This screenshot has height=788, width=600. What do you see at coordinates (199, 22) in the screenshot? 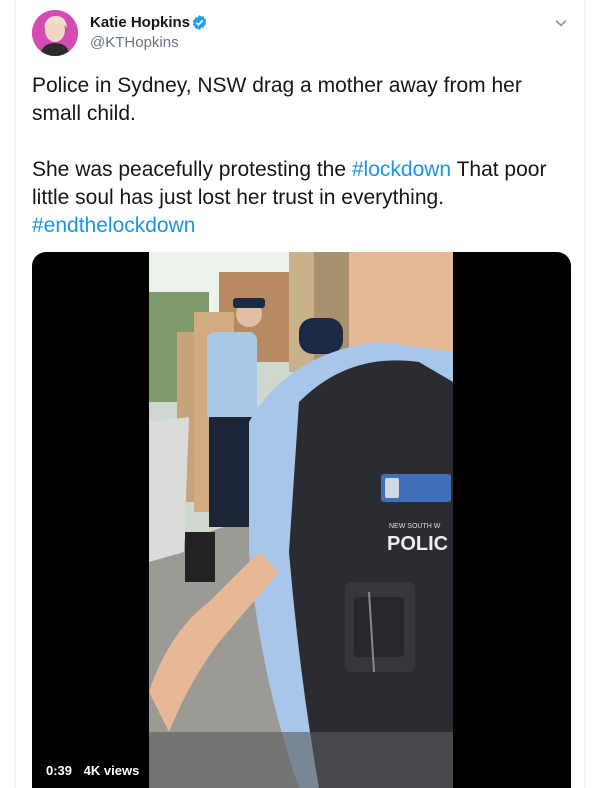
I see `verified-badge-icon` at bounding box center [199, 22].